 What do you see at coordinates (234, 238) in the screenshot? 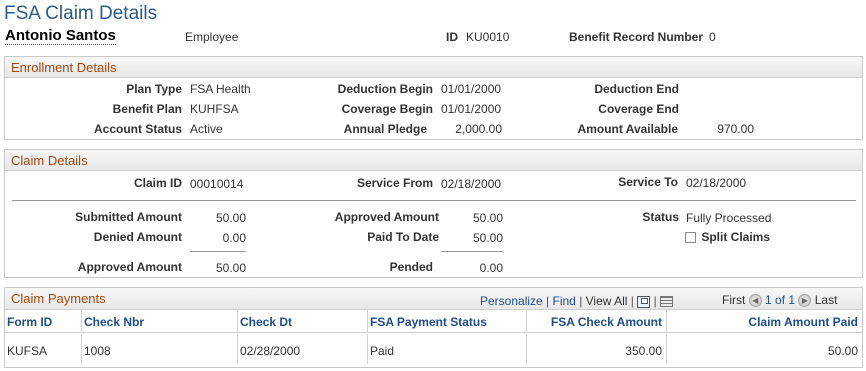
I see `denied-amount-value: 0.00` at bounding box center [234, 238].